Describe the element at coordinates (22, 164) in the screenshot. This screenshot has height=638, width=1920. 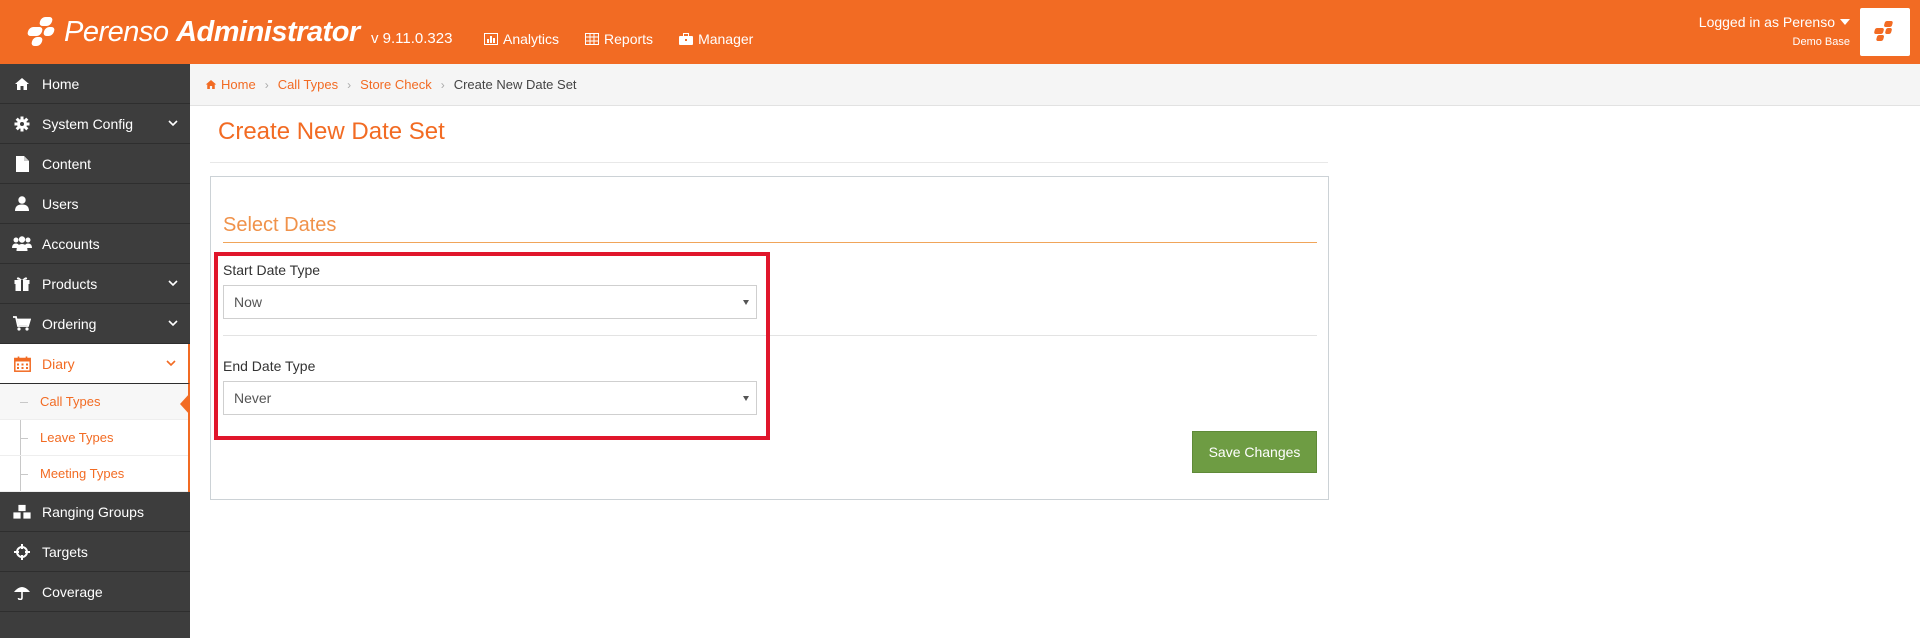
I see `file-icon` at that location.